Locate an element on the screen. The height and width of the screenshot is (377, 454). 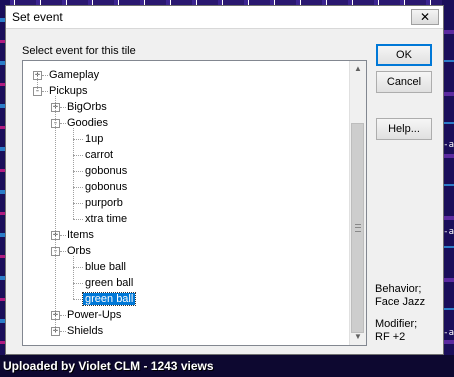
behavior-label: Behavior; is located at coordinates (398, 289).